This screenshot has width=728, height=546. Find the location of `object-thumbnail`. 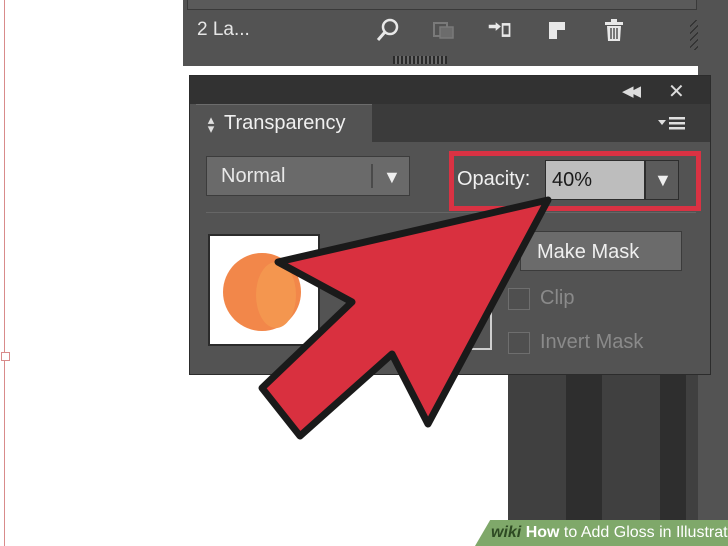

object-thumbnail is located at coordinates (264, 290).